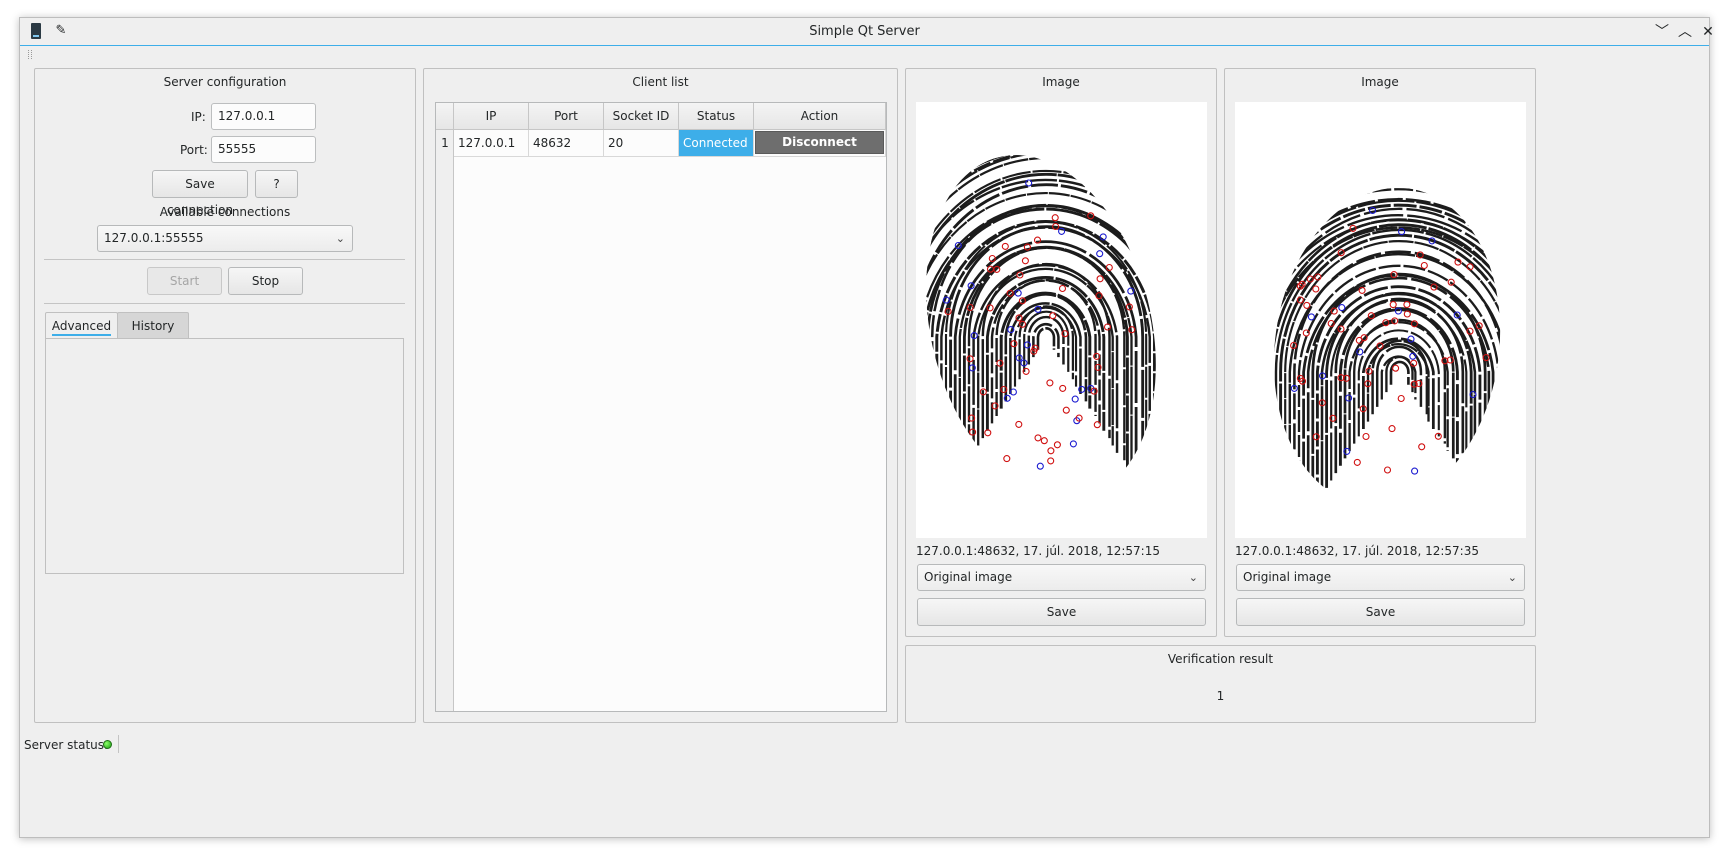  What do you see at coordinates (265, 281) in the screenshot?
I see `stop-button: Stop` at bounding box center [265, 281].